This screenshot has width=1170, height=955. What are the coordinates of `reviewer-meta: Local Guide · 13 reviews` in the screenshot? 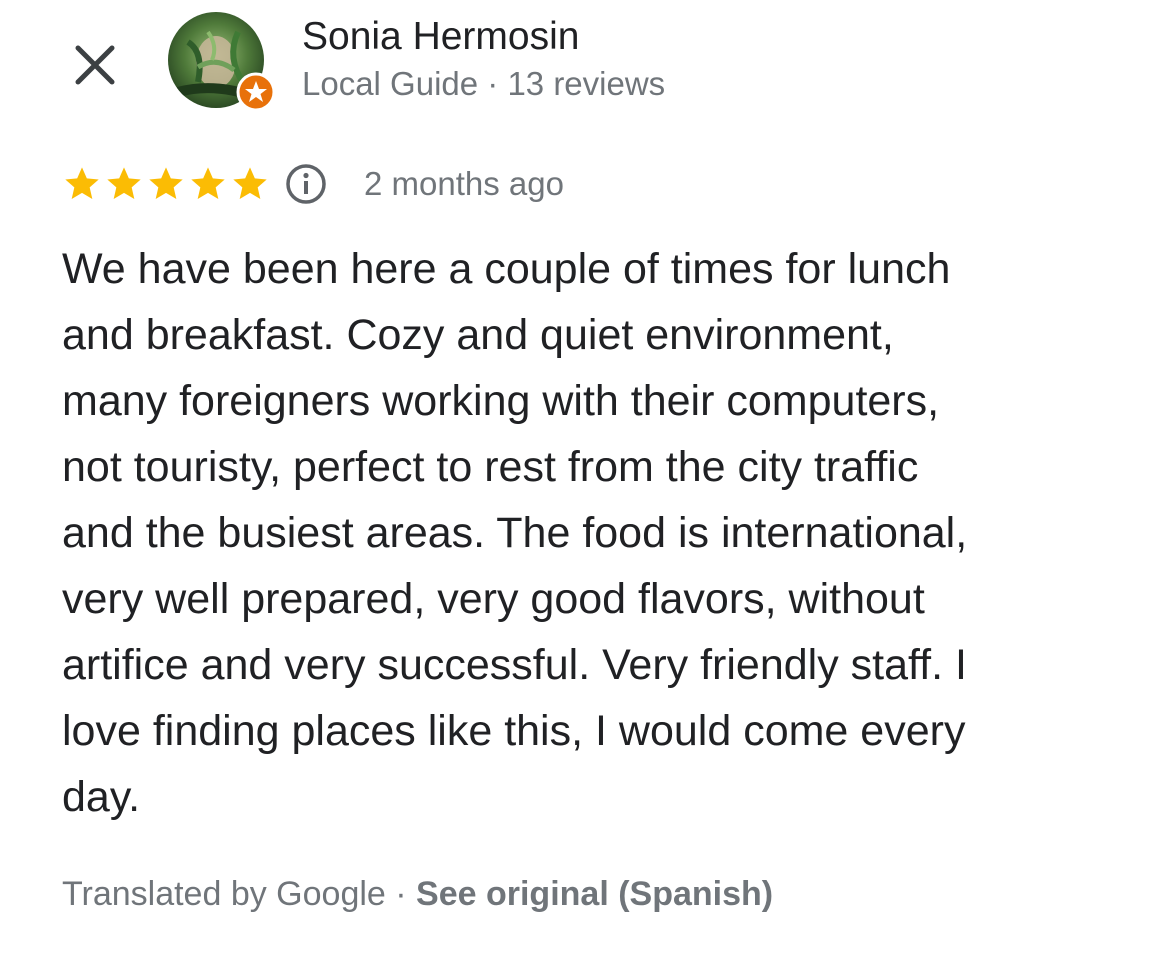 It's located at (484, 83).